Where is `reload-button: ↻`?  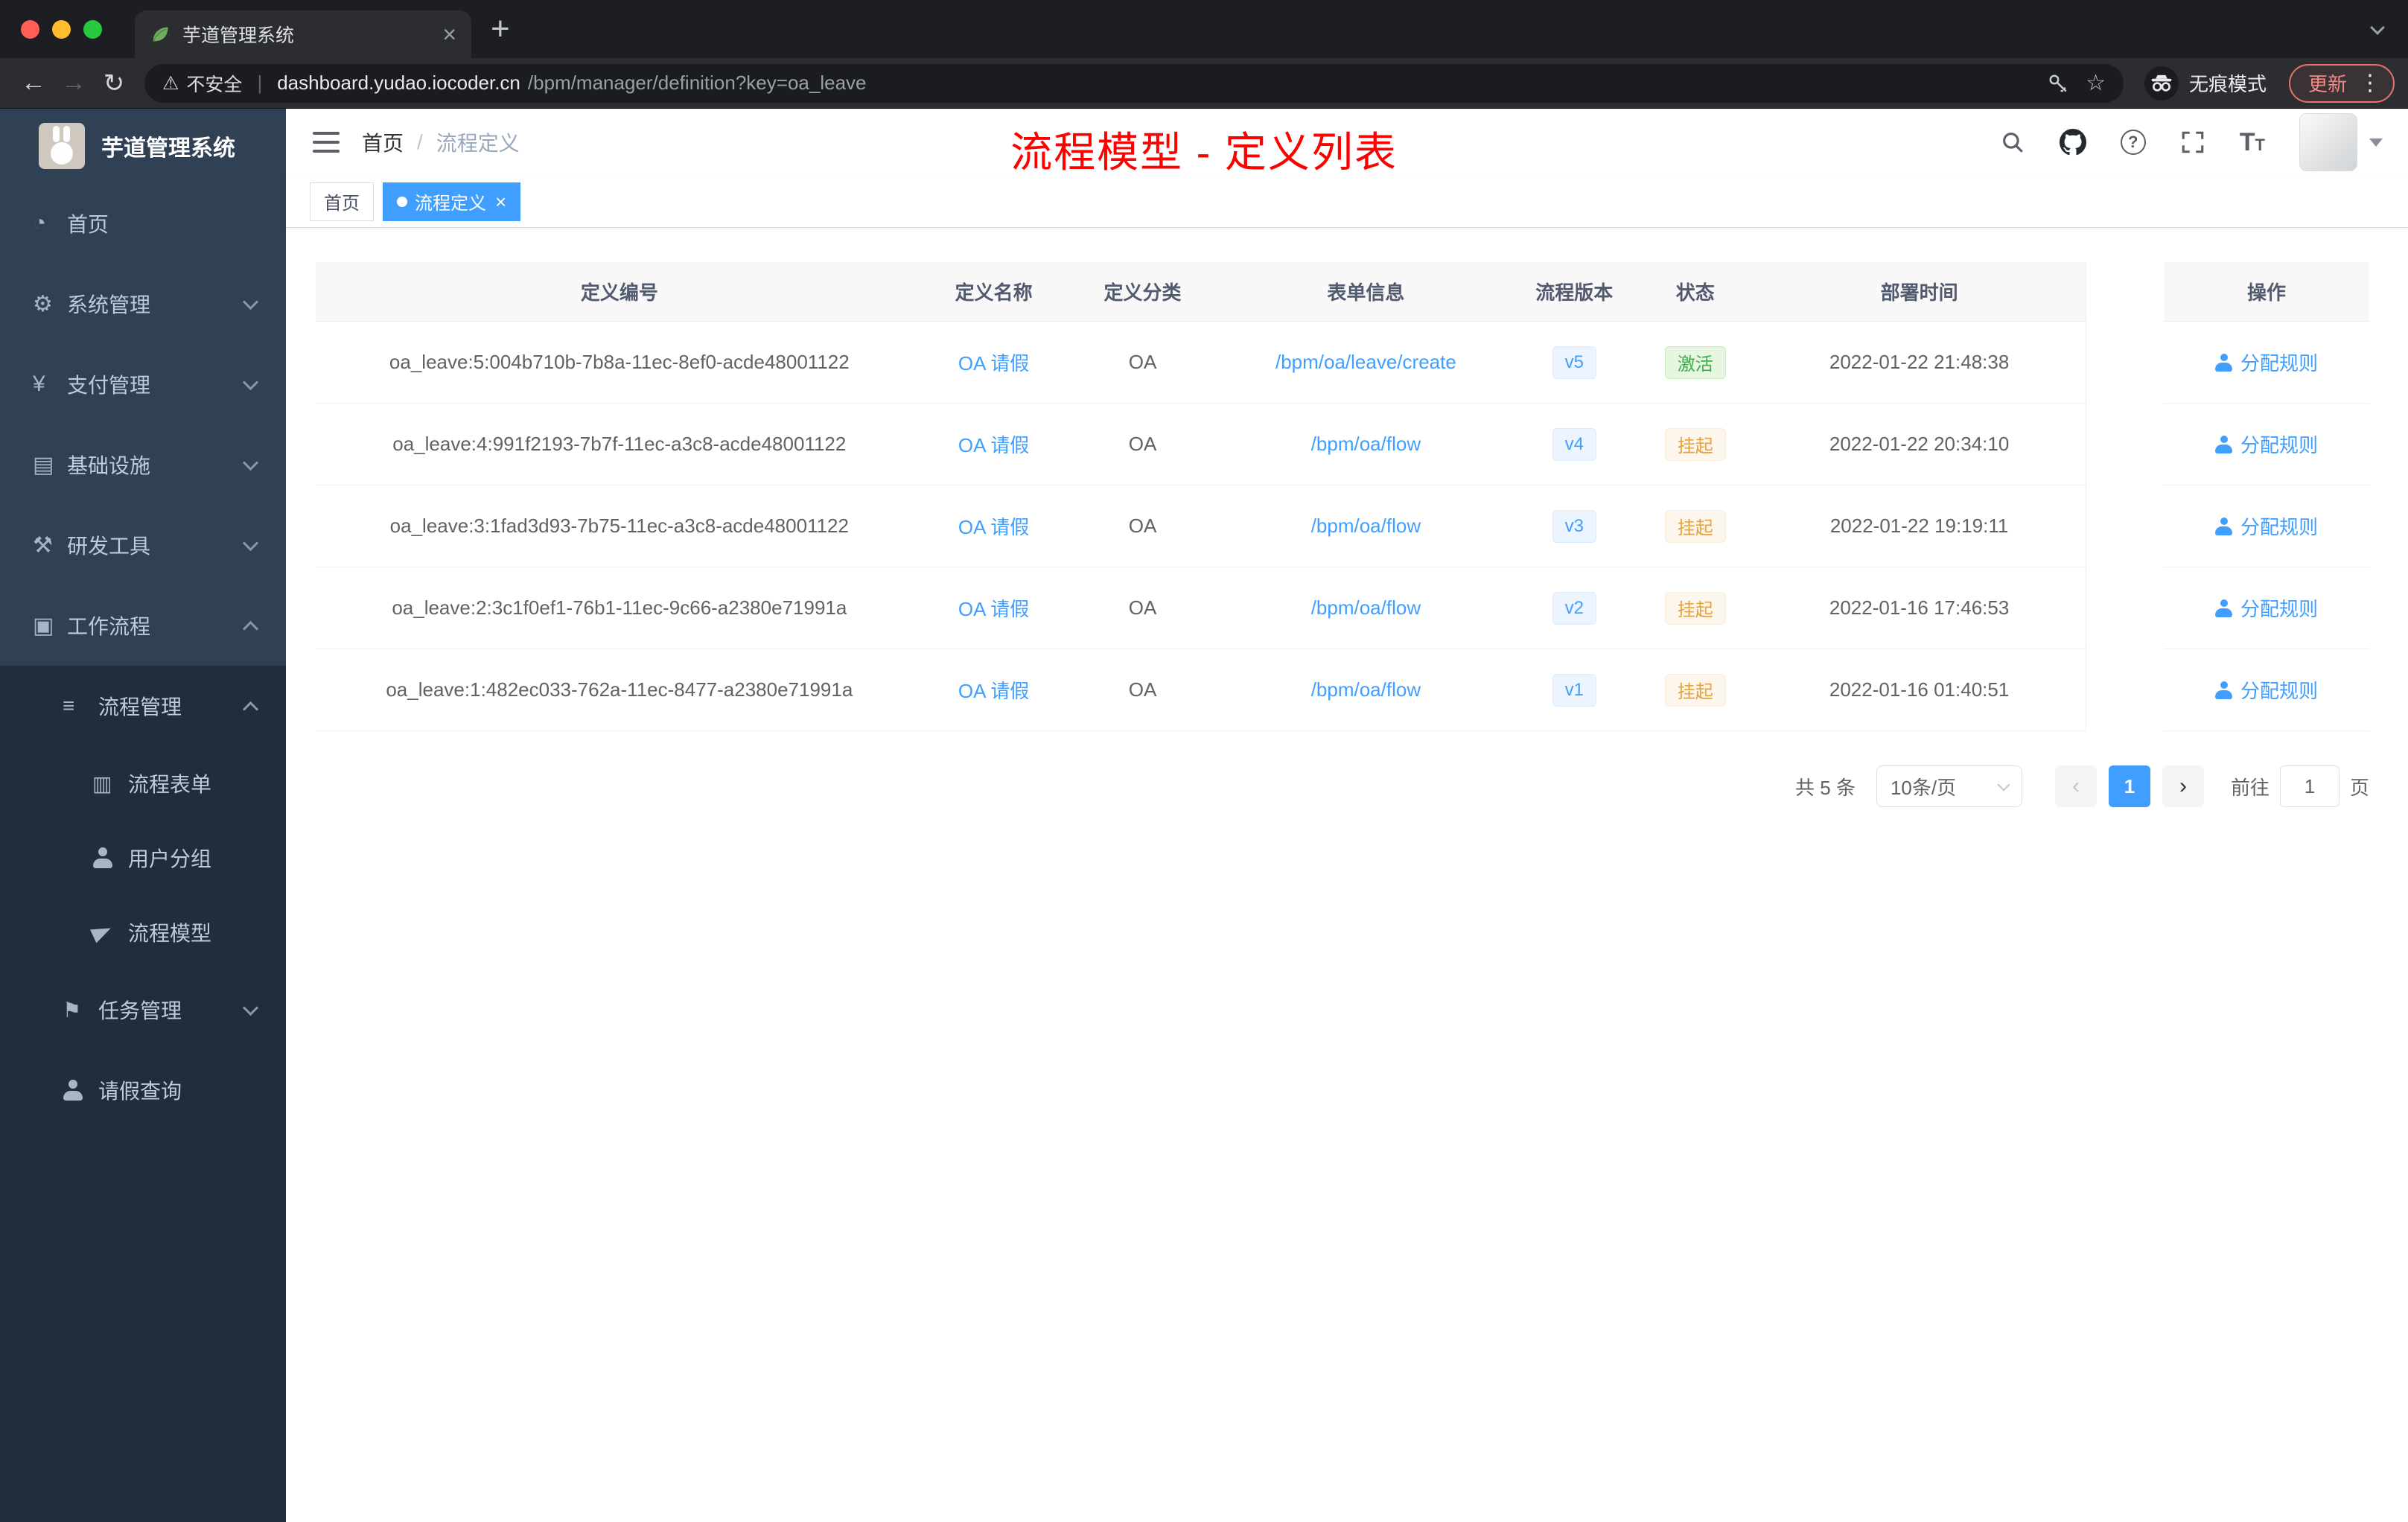 reload-button: ↻ is located at coordinates (114, 83).